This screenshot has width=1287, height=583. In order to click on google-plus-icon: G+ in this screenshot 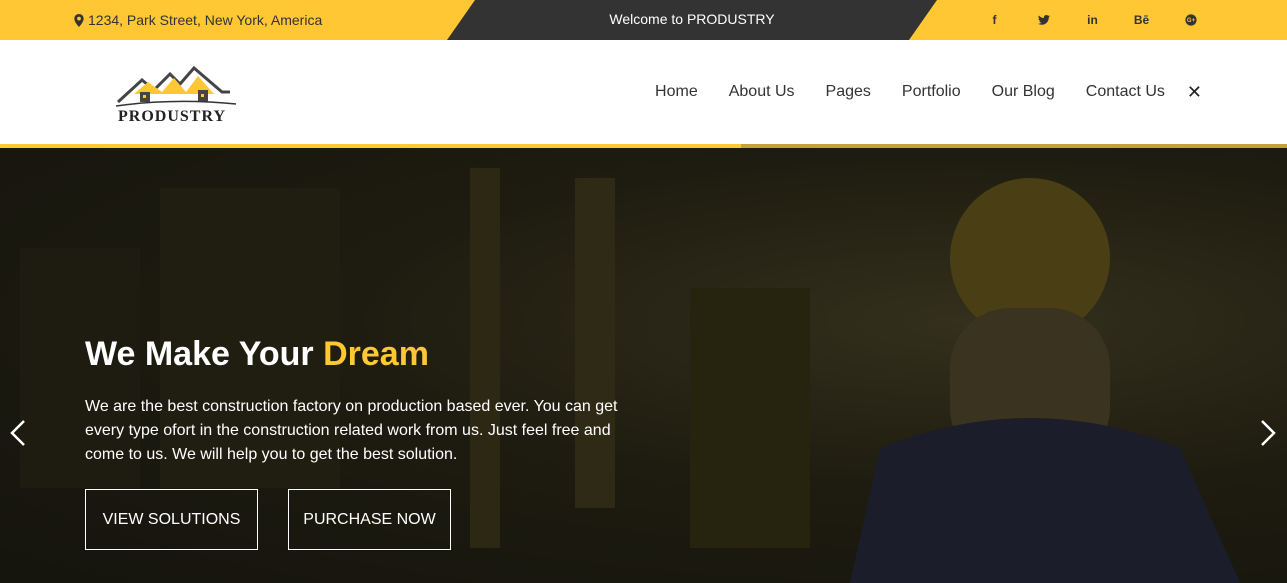, I will do `click(1190, 20)`.